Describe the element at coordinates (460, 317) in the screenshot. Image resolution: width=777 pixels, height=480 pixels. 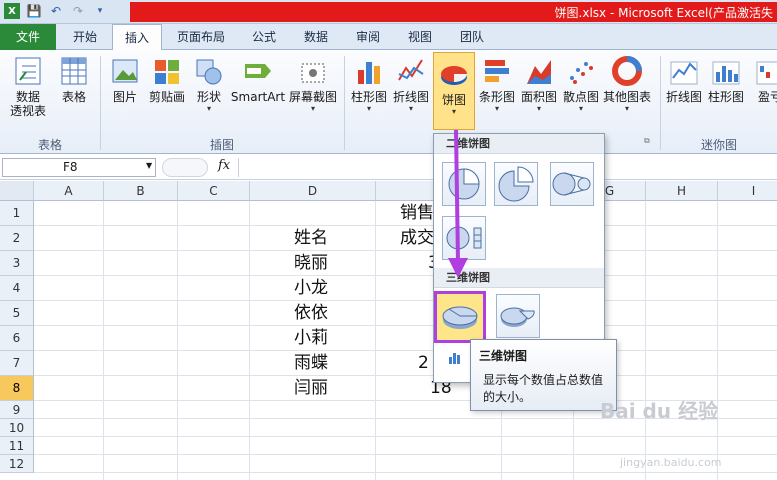
I see `pie-3d-icon` at that location.